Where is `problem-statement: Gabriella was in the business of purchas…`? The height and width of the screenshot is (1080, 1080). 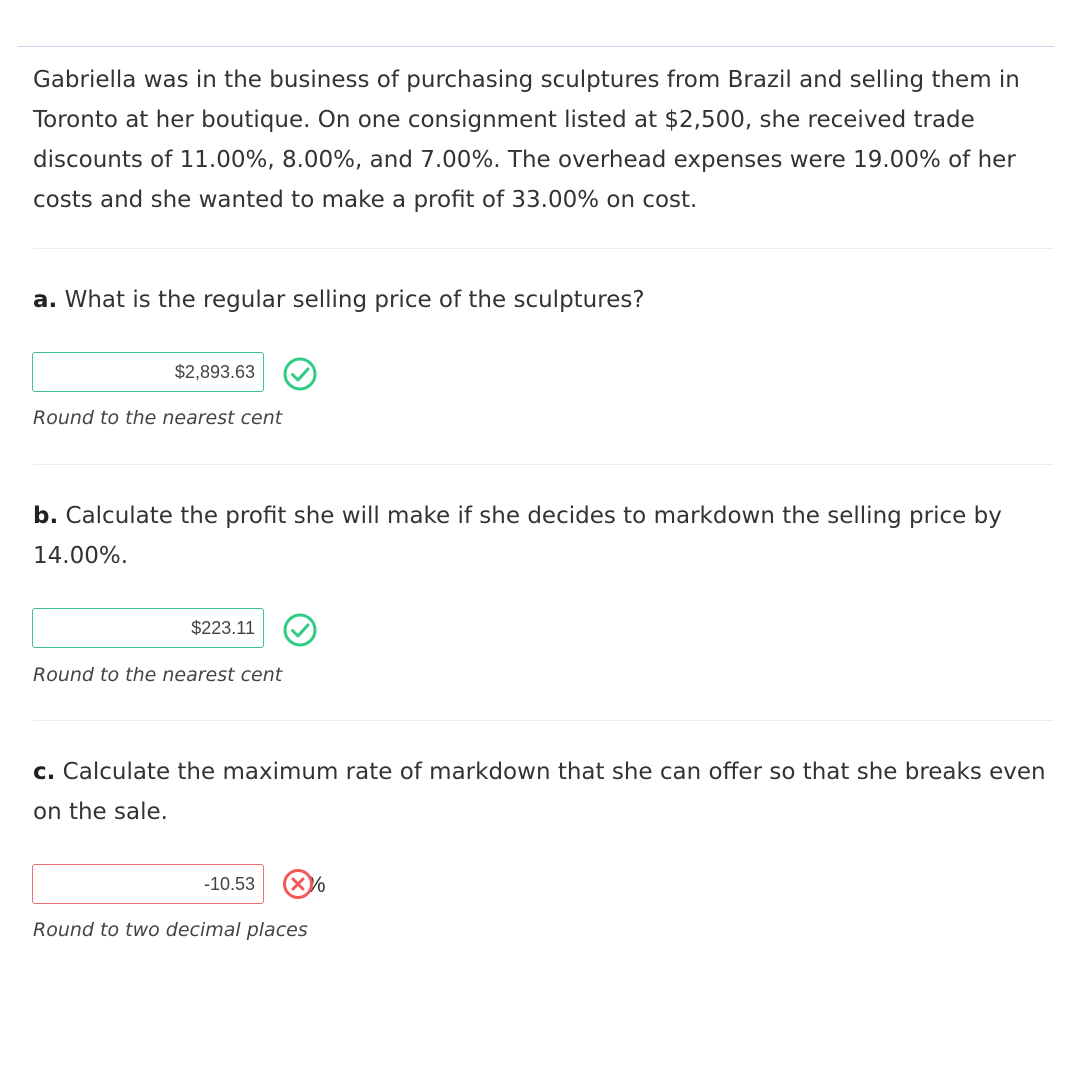 problem-statement: Gabriella was in the business of purchas… is located at coordinates (526, 140).